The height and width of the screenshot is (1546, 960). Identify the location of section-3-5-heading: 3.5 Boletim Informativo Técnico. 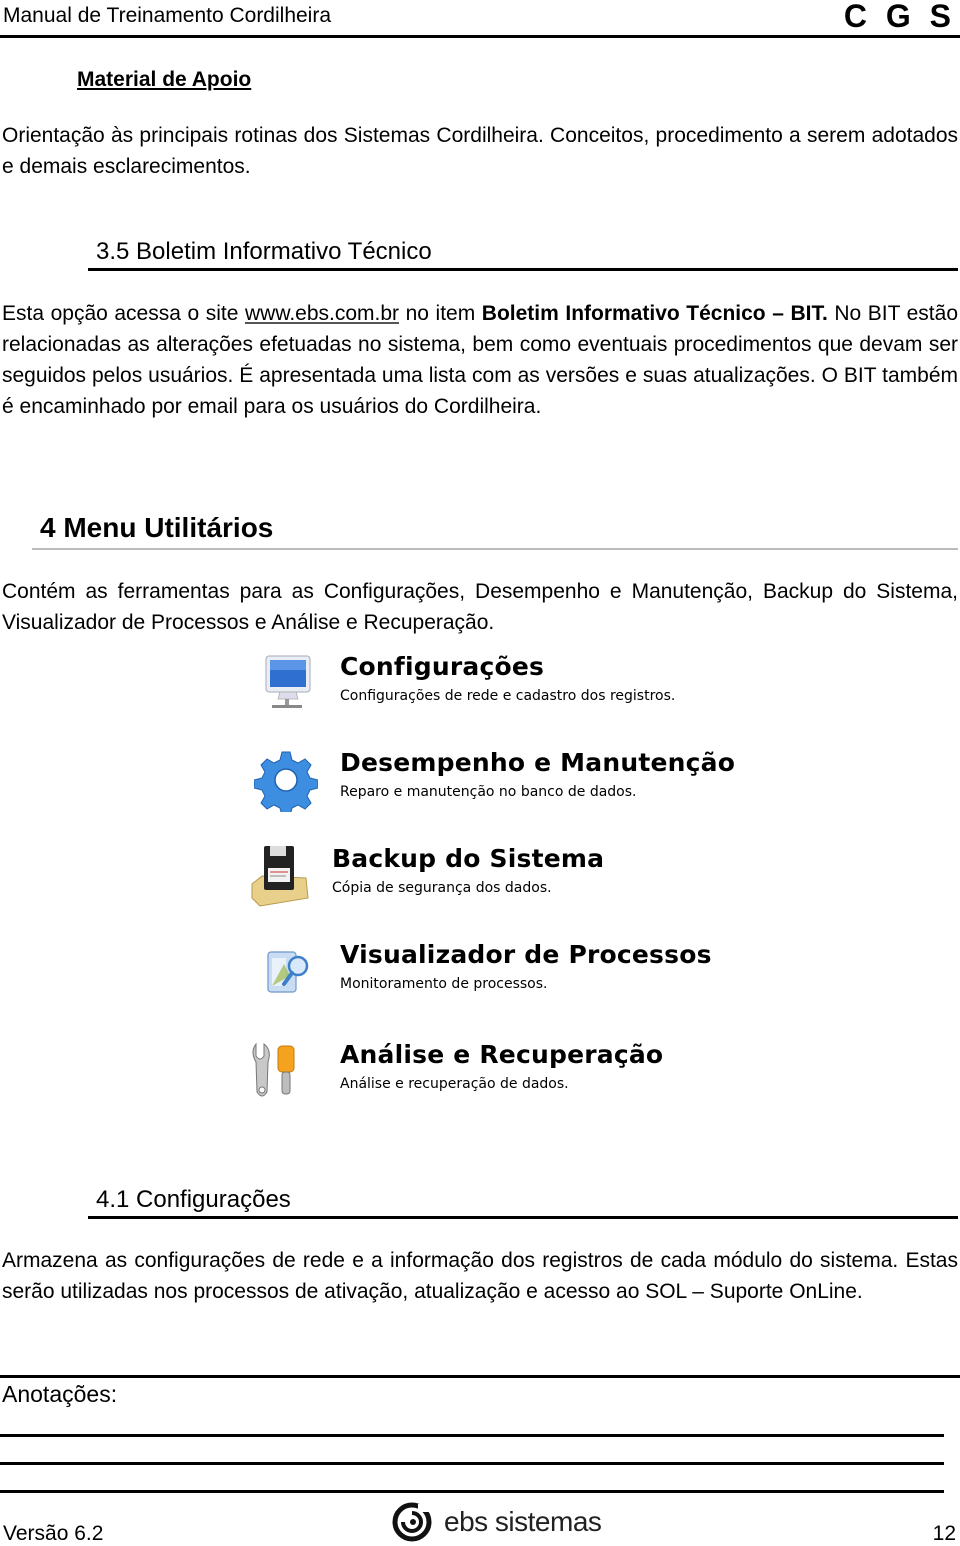
(264, 251).